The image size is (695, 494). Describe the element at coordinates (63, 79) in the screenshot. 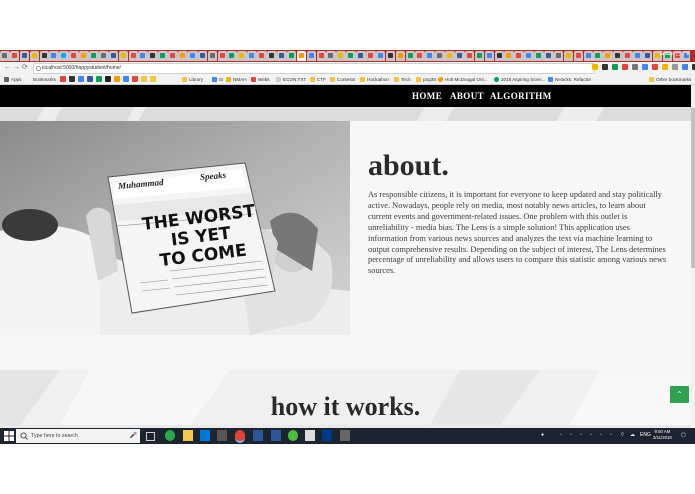

I see `youtube-icon` at that location.